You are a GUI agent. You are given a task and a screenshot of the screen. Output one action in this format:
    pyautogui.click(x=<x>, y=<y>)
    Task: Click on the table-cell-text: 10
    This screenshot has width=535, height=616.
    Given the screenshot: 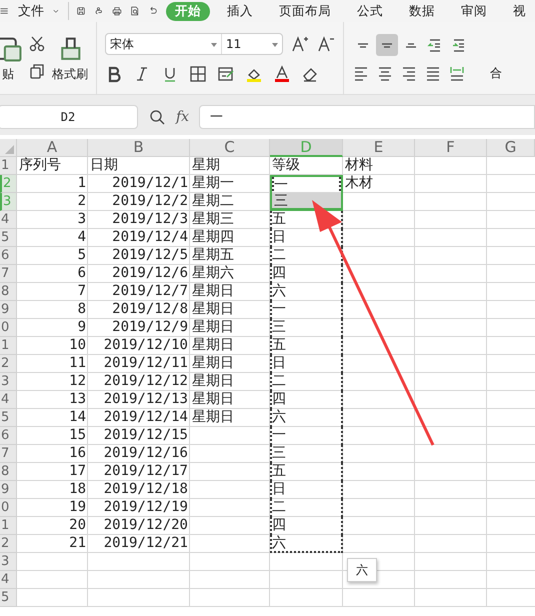 What is the action you would take?
    pyautogui.click(x=77, y=346)
    